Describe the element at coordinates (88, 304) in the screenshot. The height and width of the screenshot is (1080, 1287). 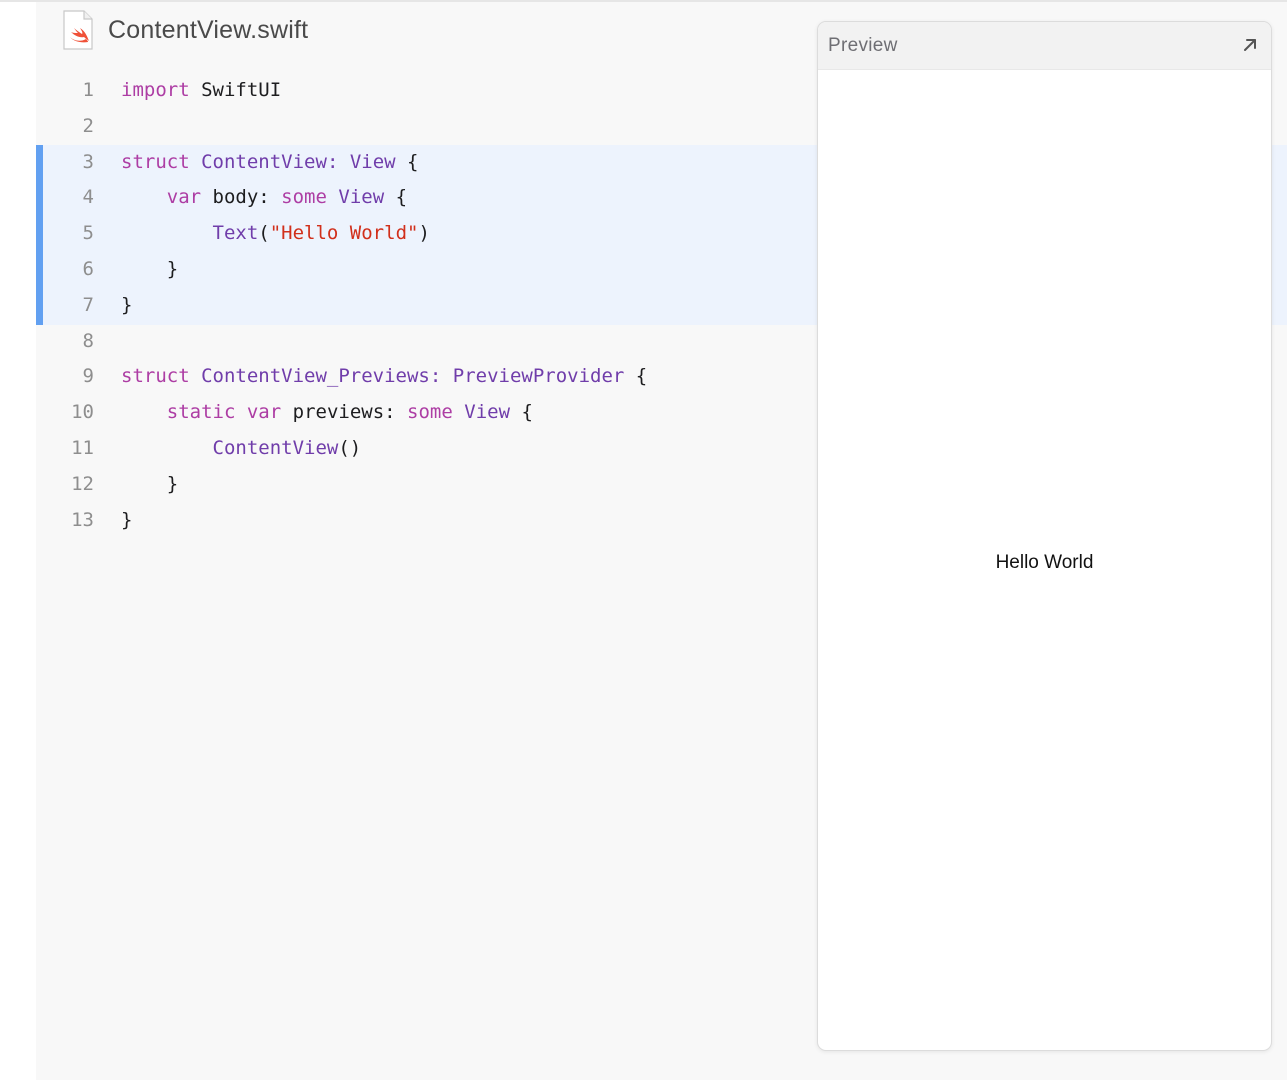
I see `line-number: 7` at that location.